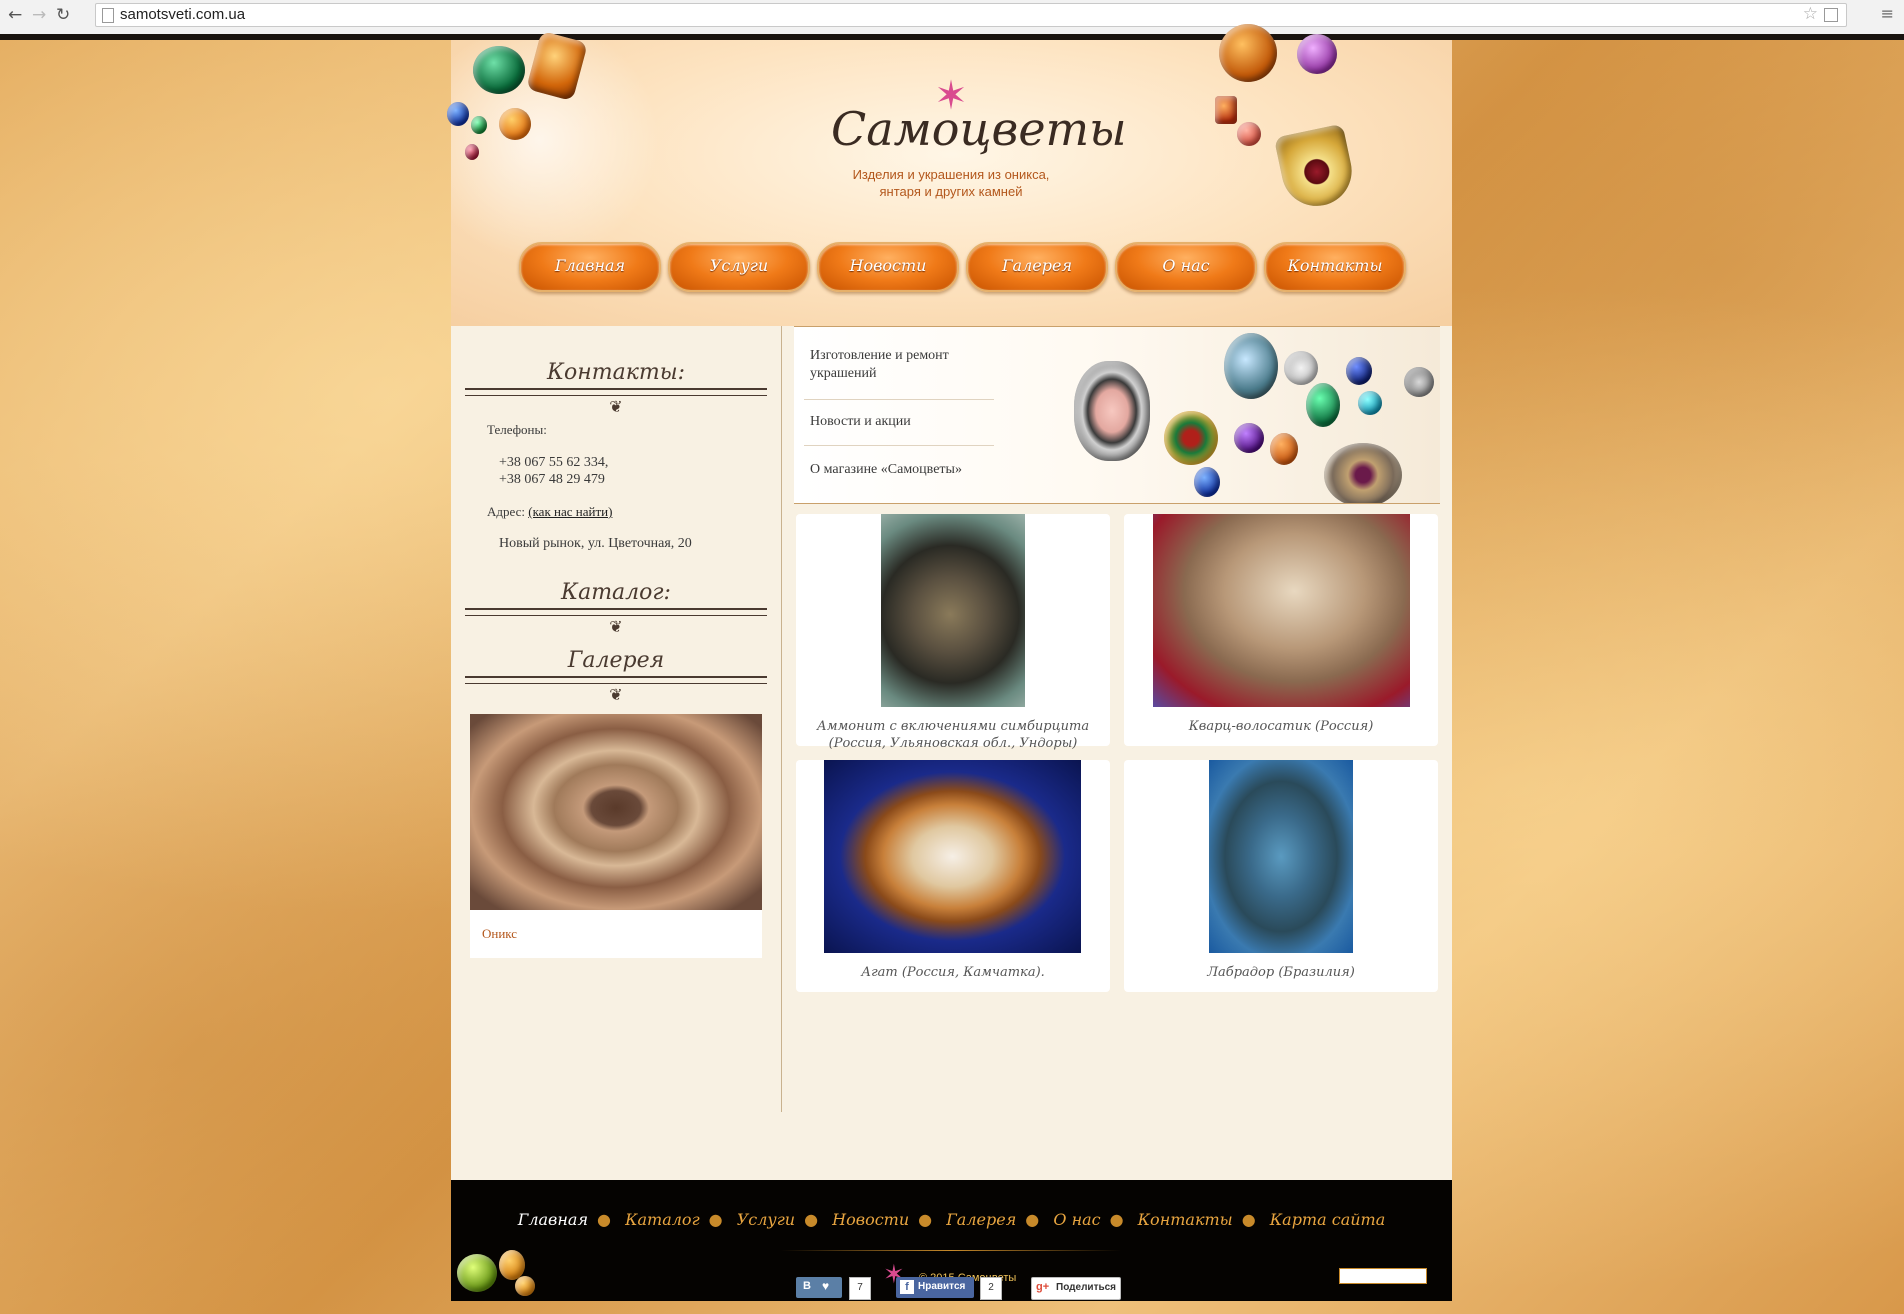 The height and width of the screenshot is (1314, 1904). I want to click on footer-link-services: Услуги, so click(766, 1219).